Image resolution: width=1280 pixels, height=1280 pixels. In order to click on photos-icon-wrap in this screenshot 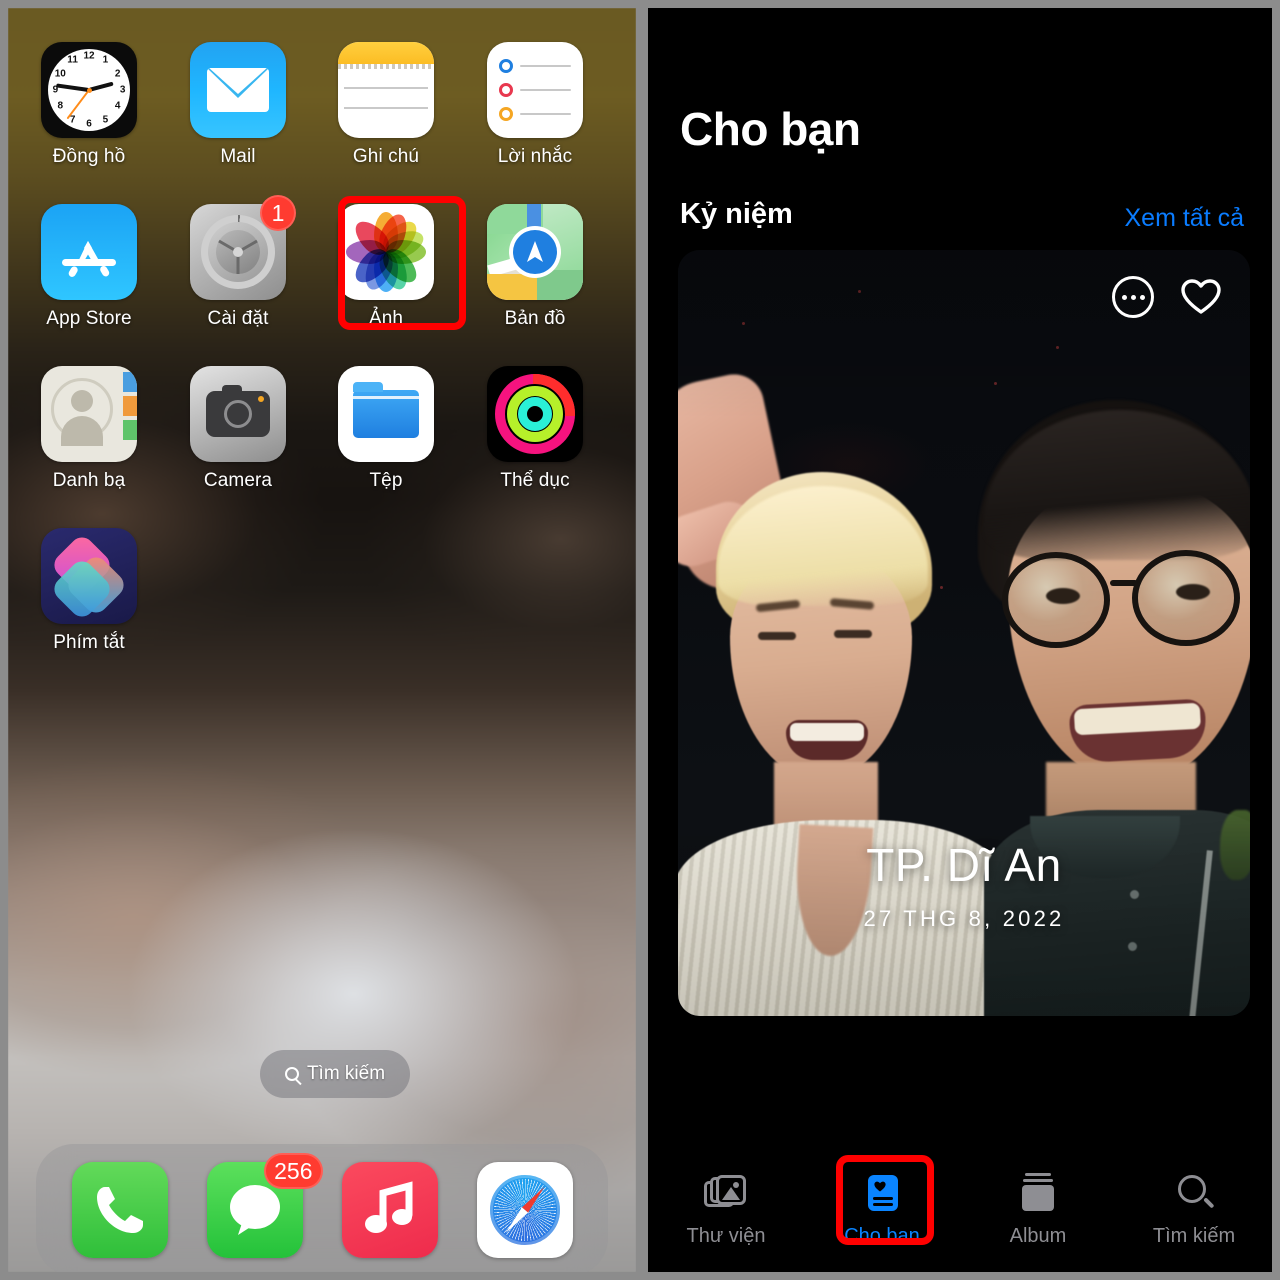, I will do `click(386, 252)`.